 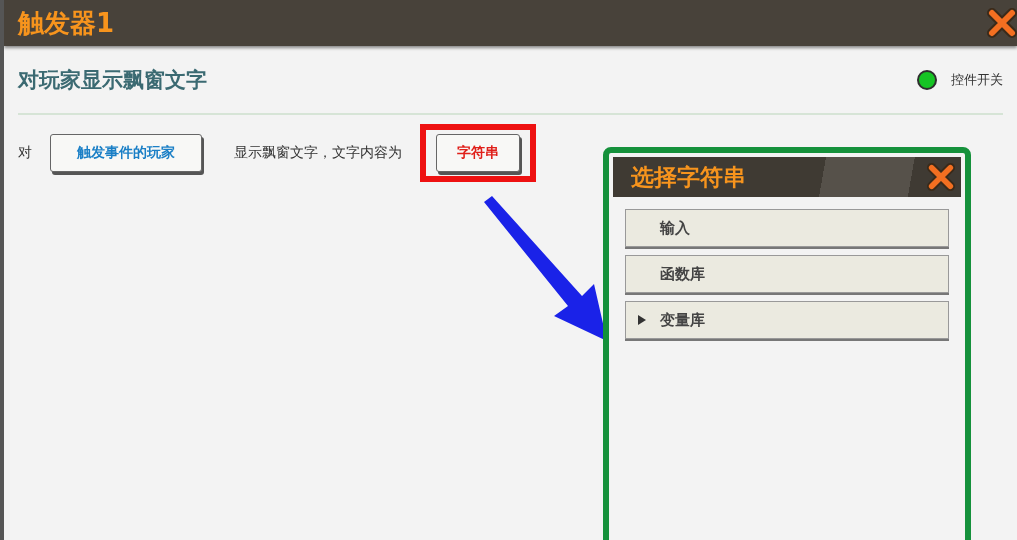 I want to click on toggle-indicator, so click(x=927, y=79).